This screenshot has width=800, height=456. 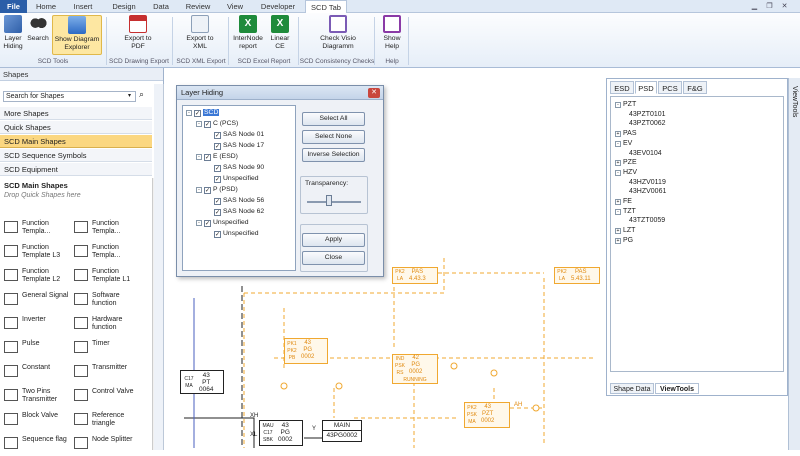 I want to click on viewtools-tree-item: 43HZV0119, so click(x=647, y=182).